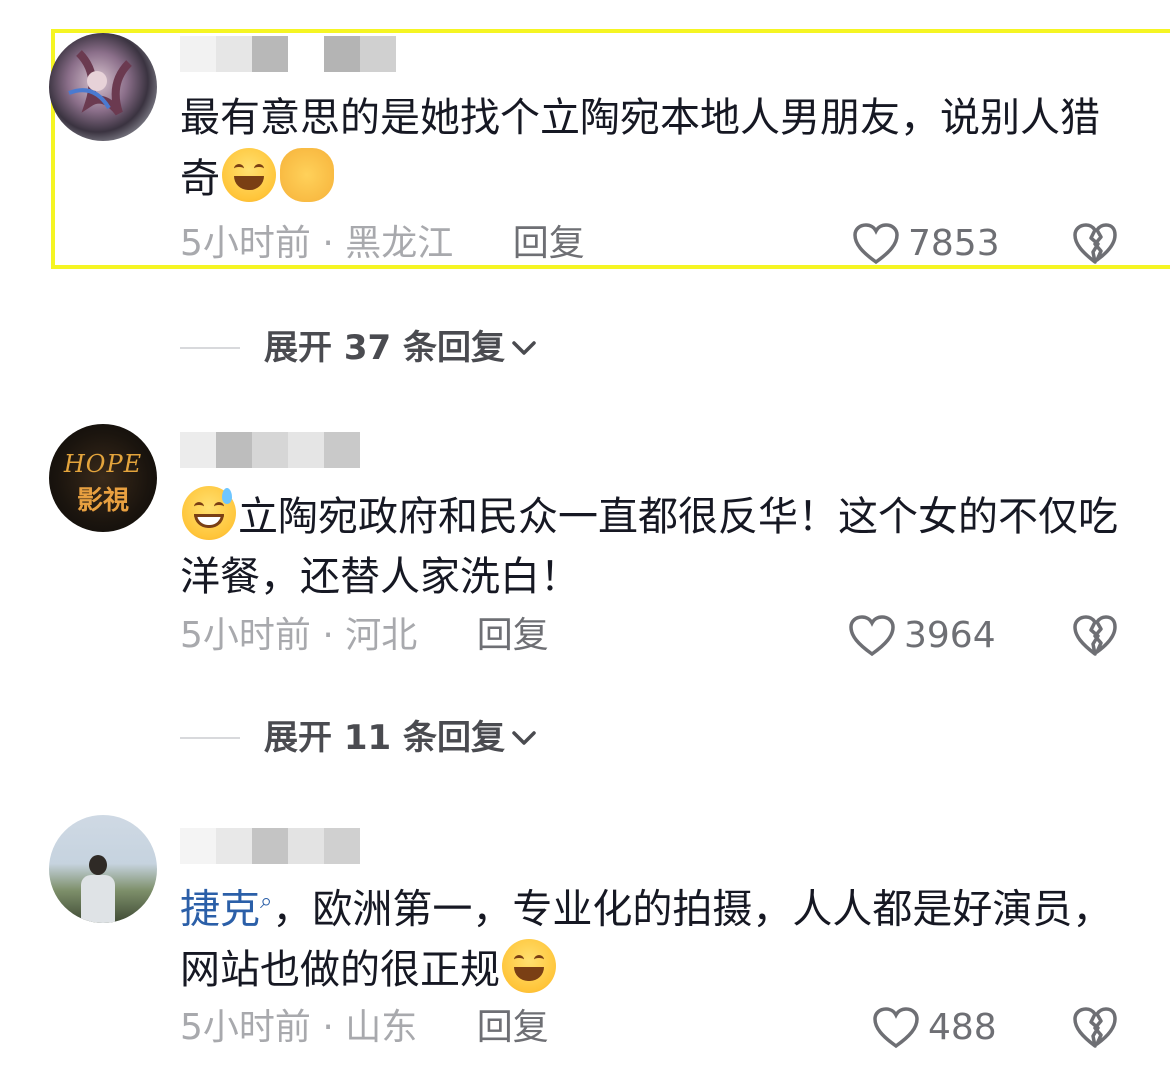  What do you see at coordinates (103, 464) in the screenshot?
I see `avatar-hope-text: HOPE` at bounding box center [103, 464].